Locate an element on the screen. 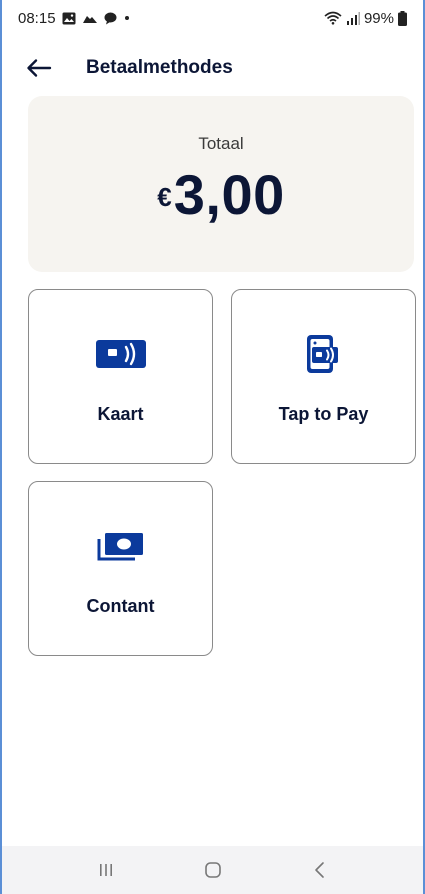 The width and height of the screenshot is (425, 894). status-time: 08:15 is located at coordinates (37, 18).